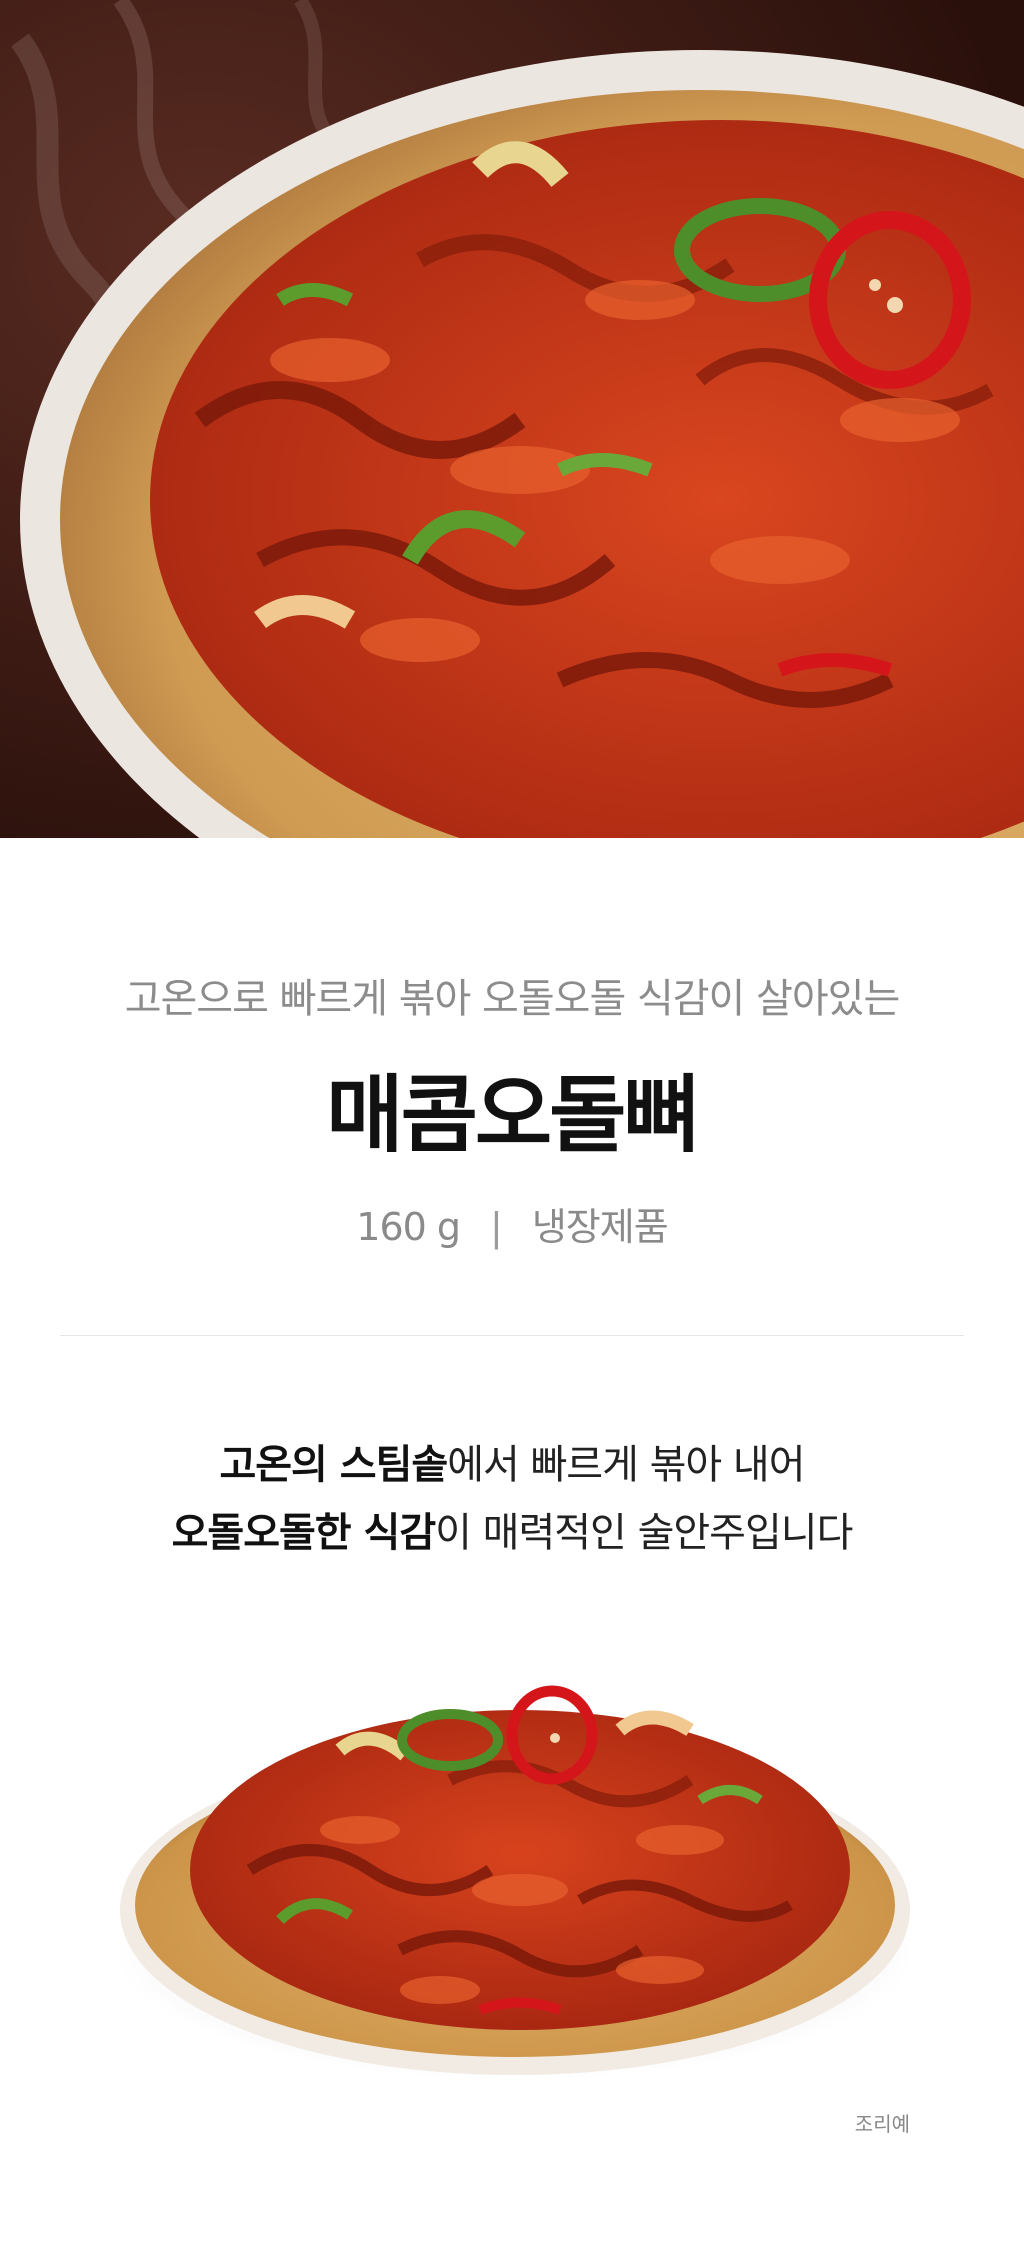  What do you see at coordinates (644, 1533) in the screenshot?
I see `description-line-2-text: 이 매력적인 술안주입니다` at bounding box center [644, 1533].